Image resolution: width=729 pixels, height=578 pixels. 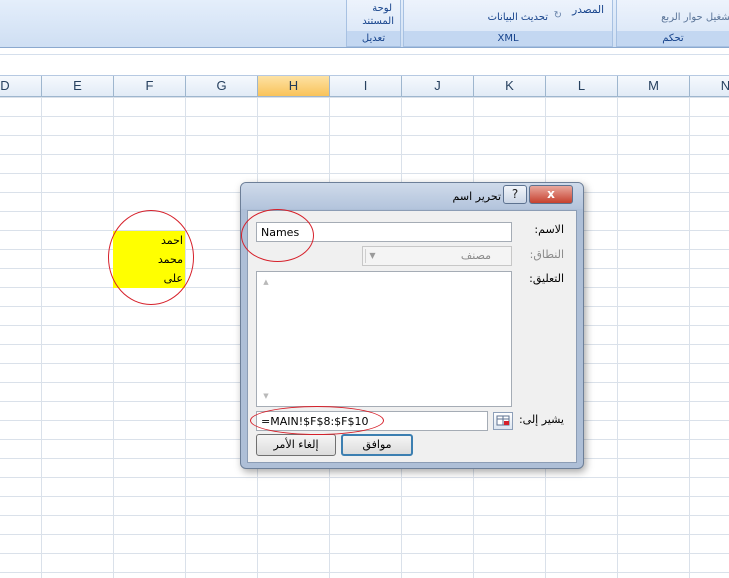 I want to click on help-button: ?, so click(x=515, y=194).